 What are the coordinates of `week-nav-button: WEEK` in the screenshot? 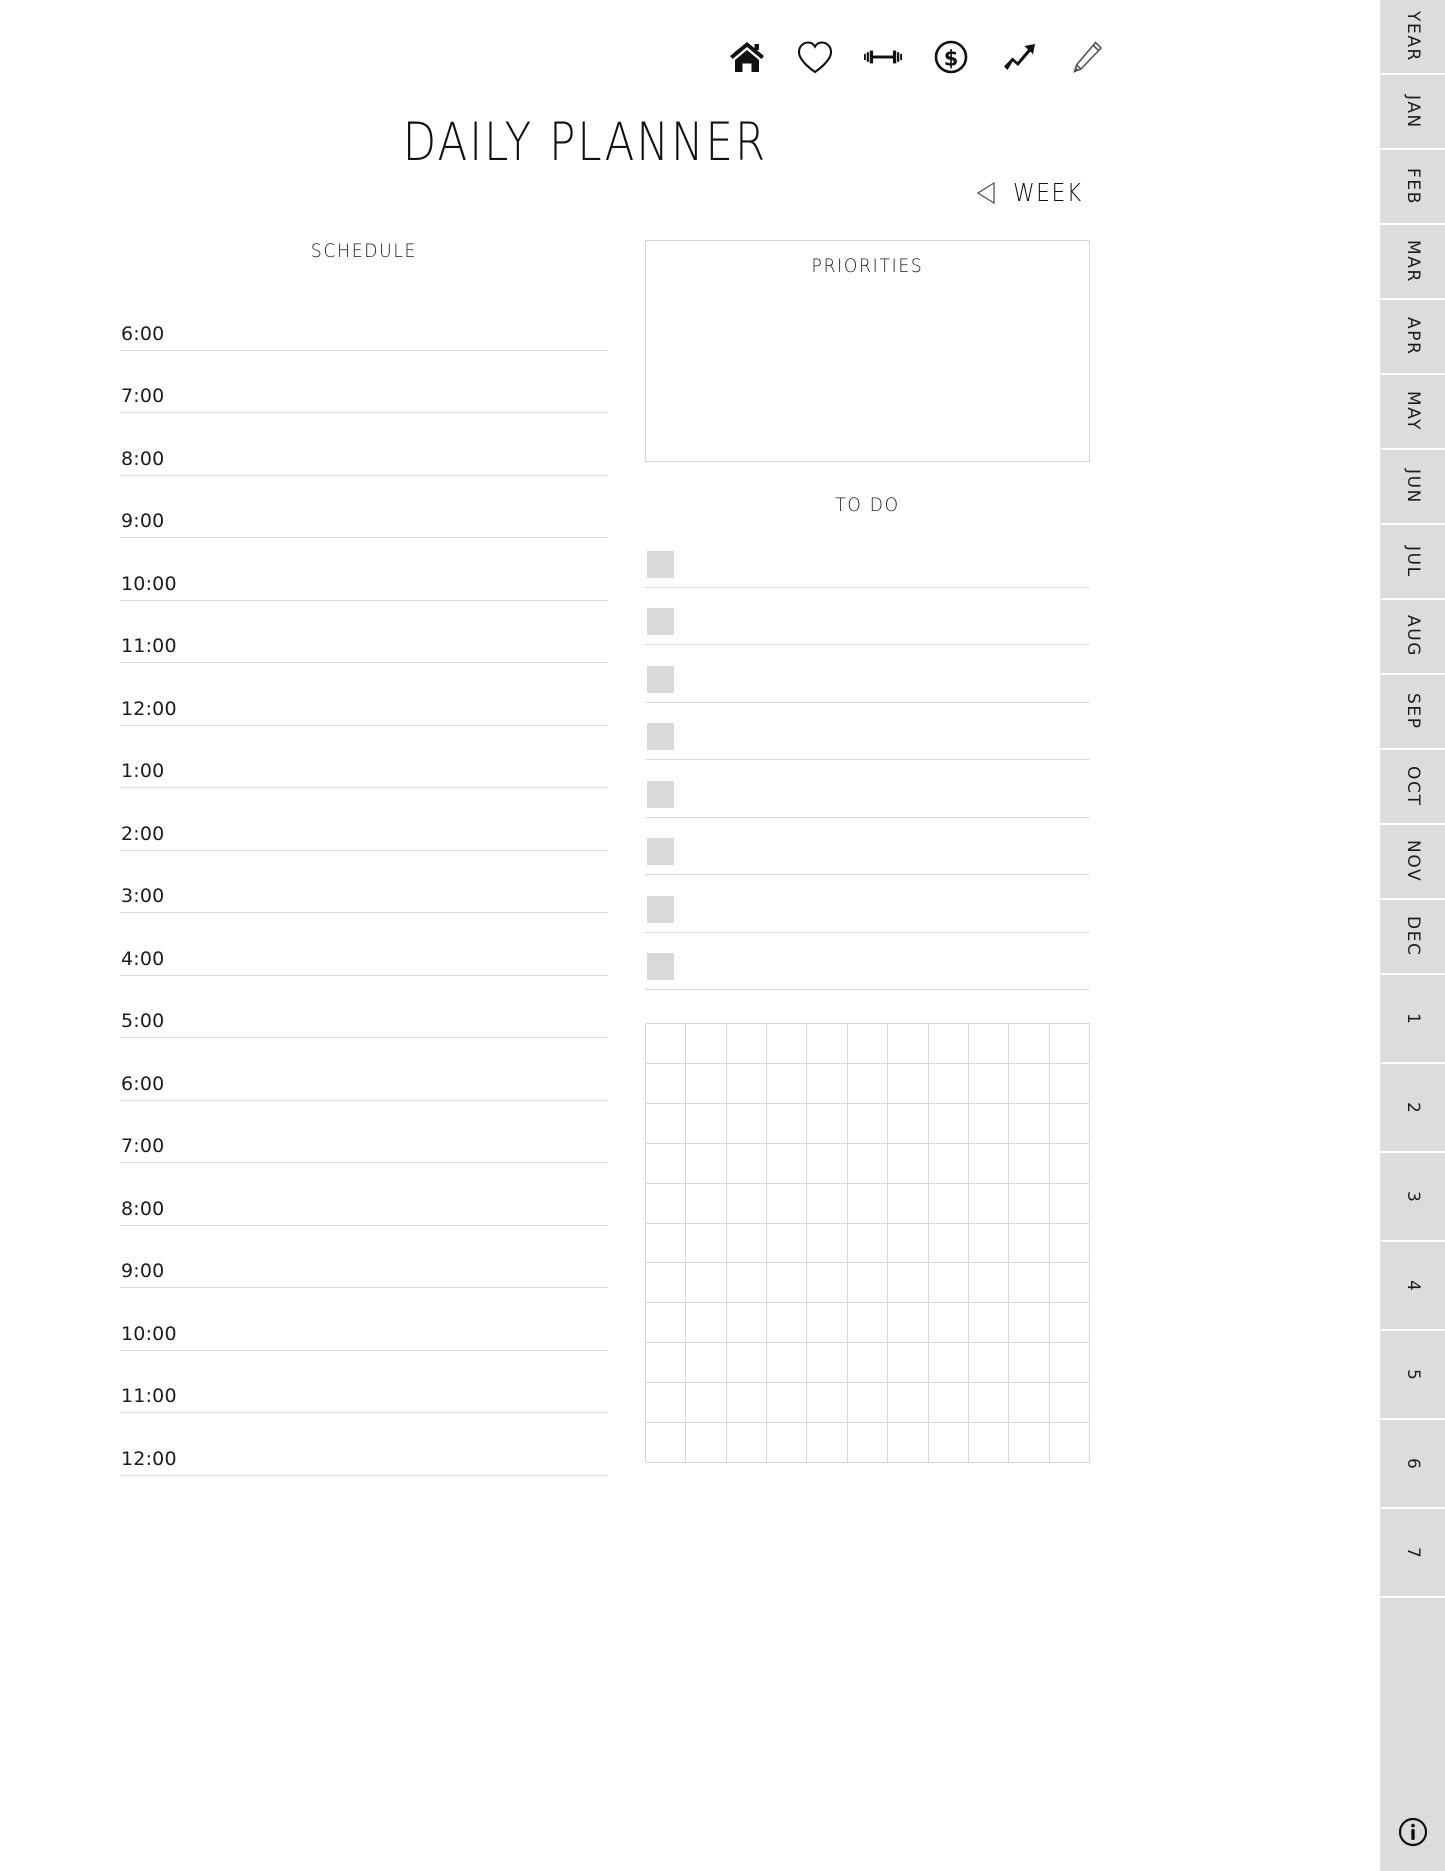 It's located at (1033, 192).